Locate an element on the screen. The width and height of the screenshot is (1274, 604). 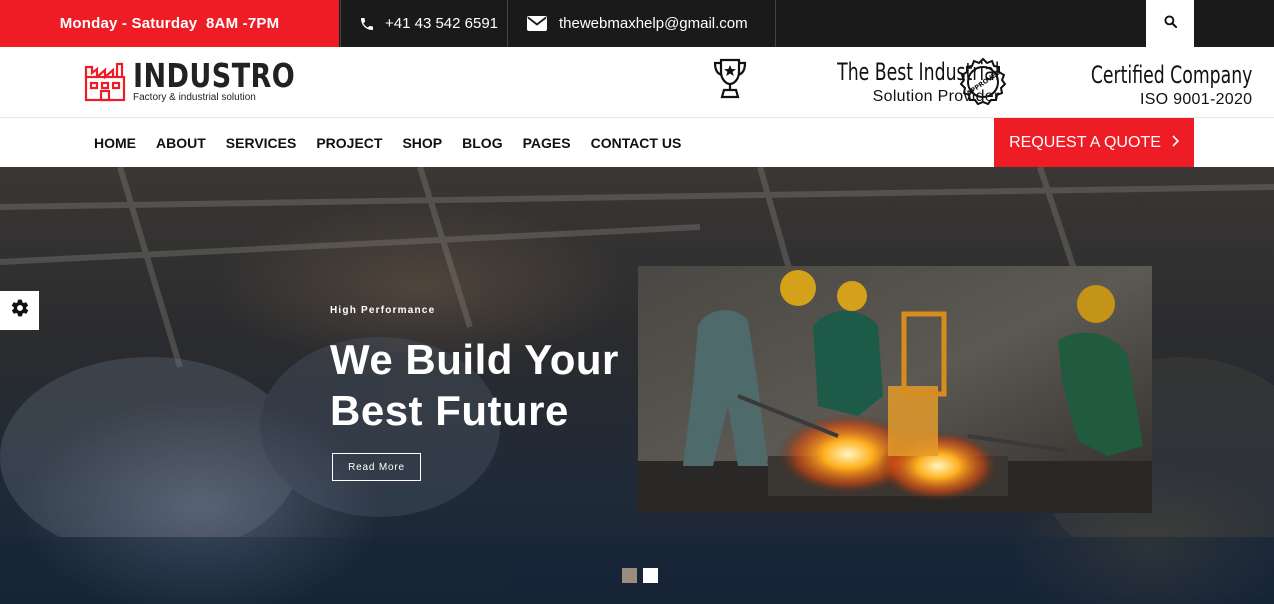
site-logo: INDUSTRO Factory & industrial solution is located at coordinates (207, 83).